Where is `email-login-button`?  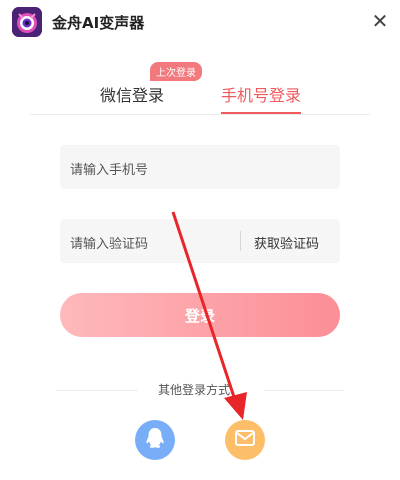 email-login-button is located at coordinates (245, 440).